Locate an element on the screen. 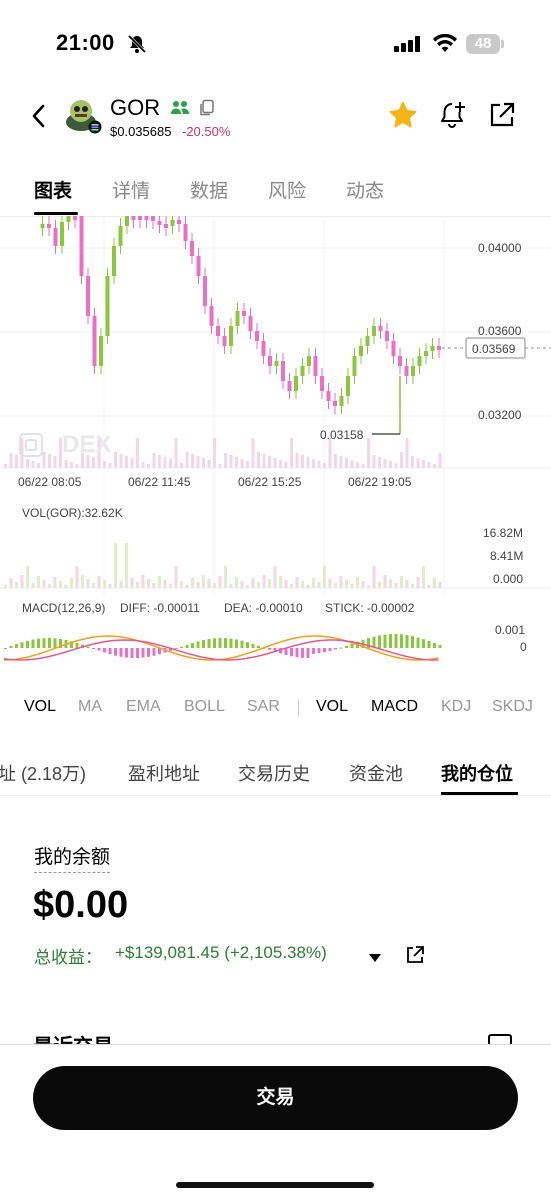 Image resolution: width=551 pixels, height=1201 pixels. signal-icon is located at coordinates (408, 46).